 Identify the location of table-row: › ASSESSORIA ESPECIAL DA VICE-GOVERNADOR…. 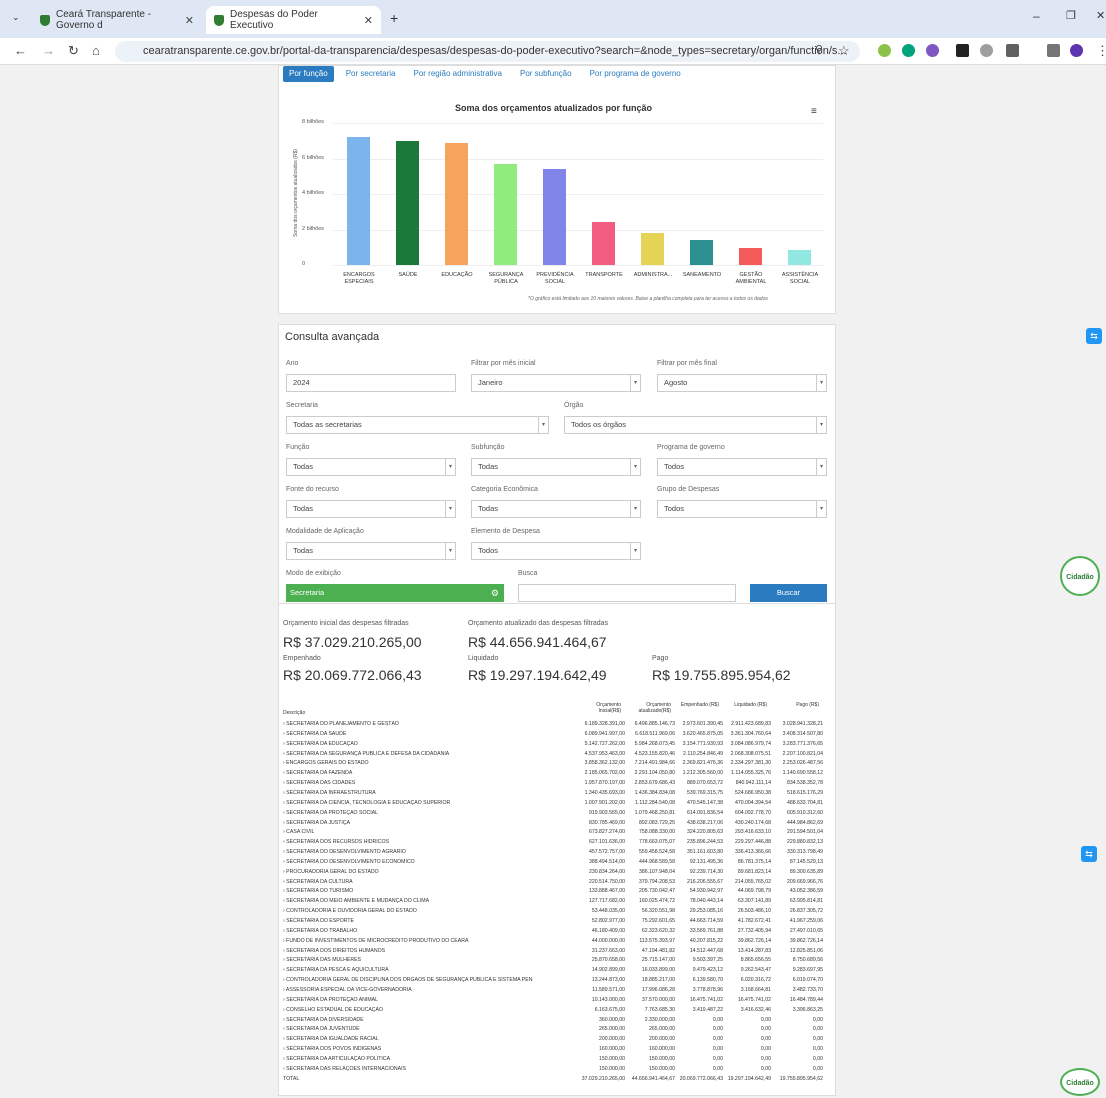
(553, 991).